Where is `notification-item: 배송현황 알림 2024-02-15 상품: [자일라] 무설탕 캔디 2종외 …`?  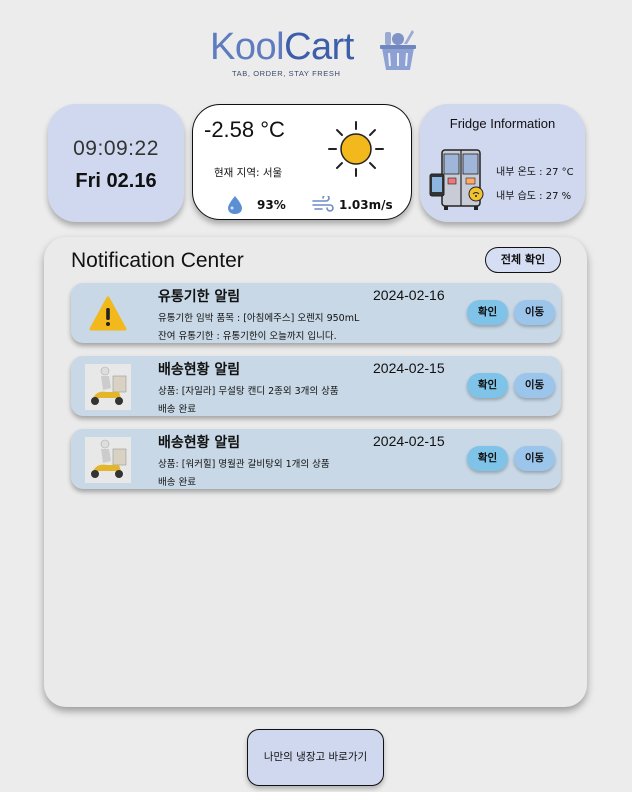 notification-item: 배송현황 알림 2024-02-15 상품: [자일라] 무설탕 캔디 2종외 … is located at coordinates (316, 386).